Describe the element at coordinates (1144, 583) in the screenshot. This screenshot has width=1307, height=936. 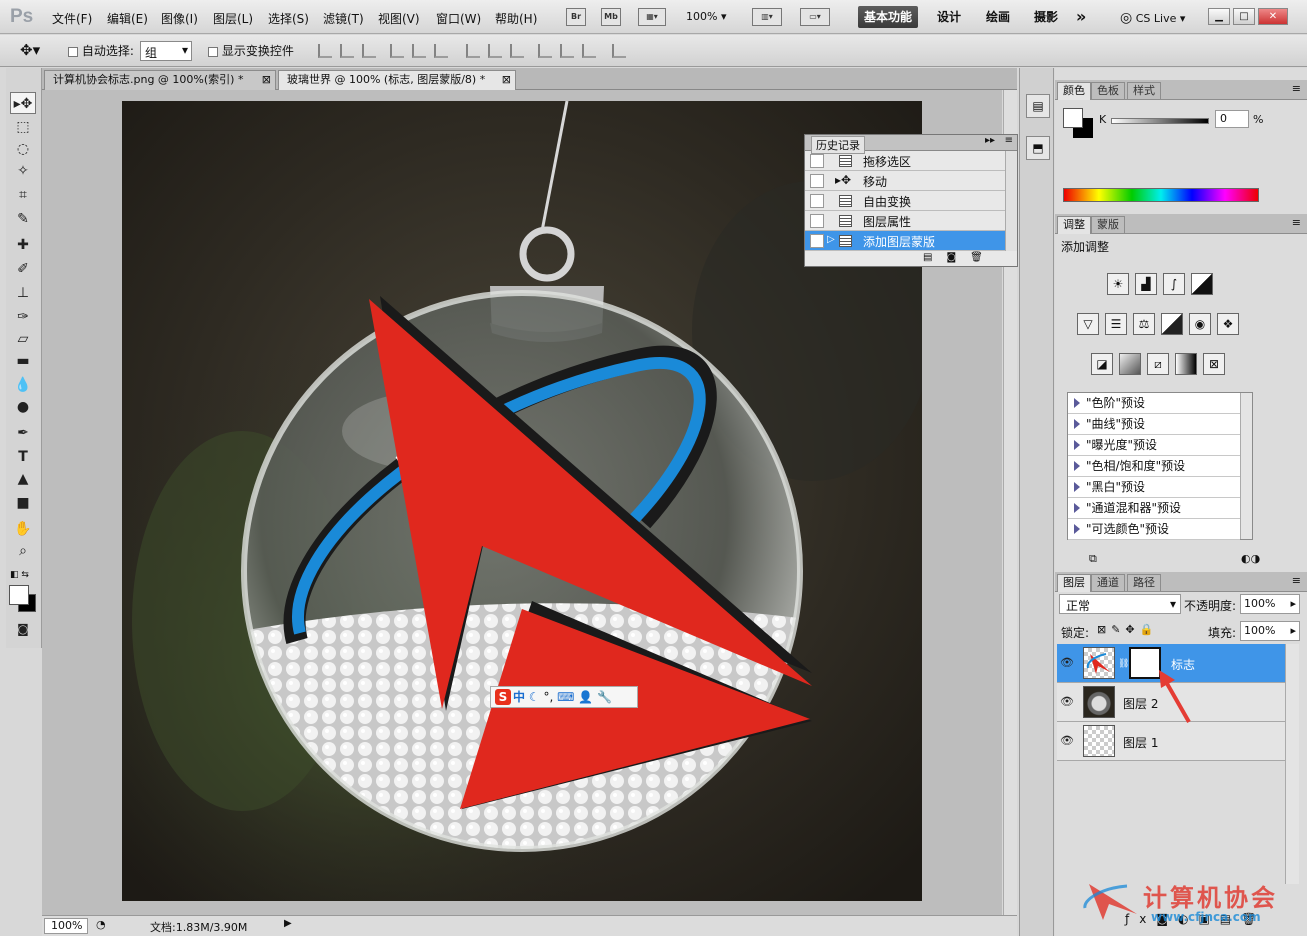
I see `tab-paths: 路径` at that location.